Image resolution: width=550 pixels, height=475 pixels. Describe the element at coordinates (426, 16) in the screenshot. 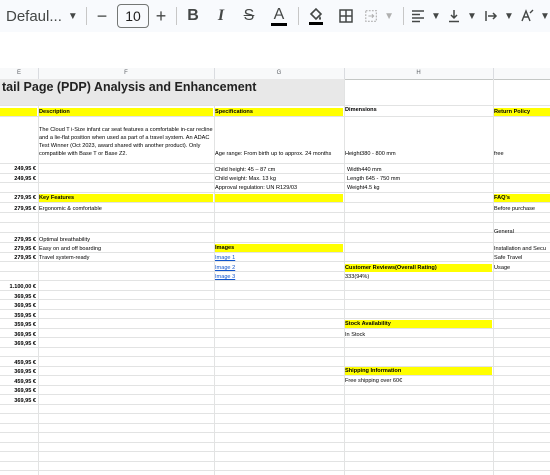

I see `horizontal-align-button: ▼` at that location.